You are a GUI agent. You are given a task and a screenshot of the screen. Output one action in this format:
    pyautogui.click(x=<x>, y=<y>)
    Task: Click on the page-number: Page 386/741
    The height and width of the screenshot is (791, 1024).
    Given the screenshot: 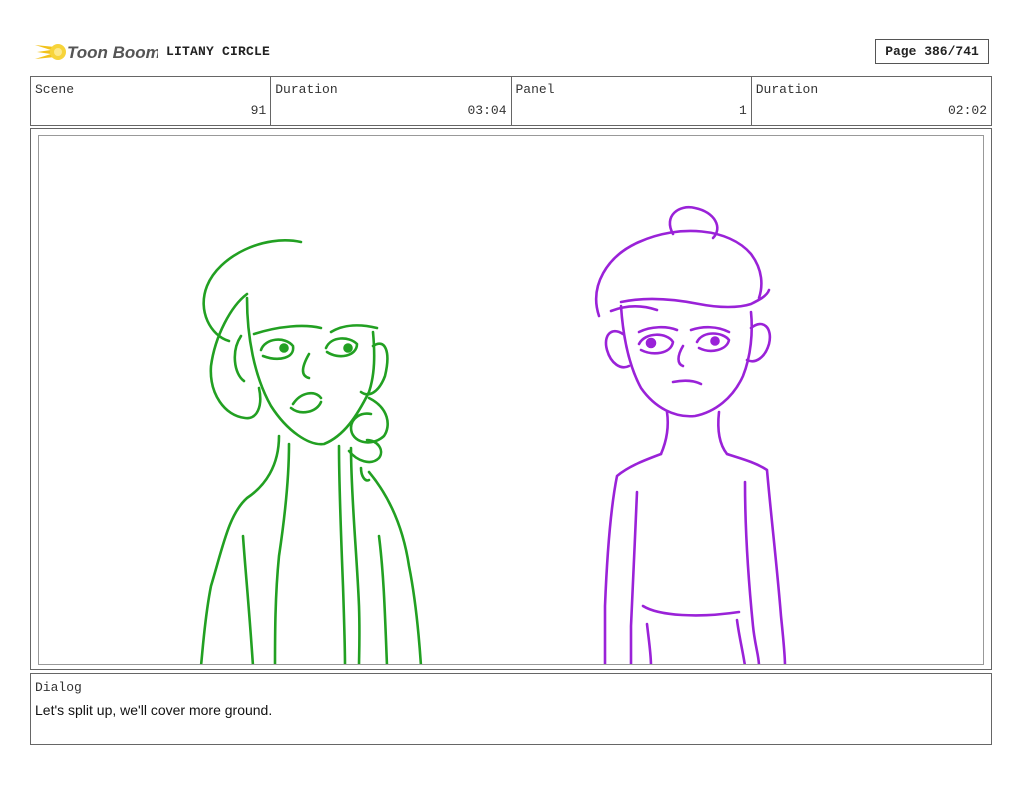 What is the action you would take?
    pyautogui.click(x=932, y=51)
    